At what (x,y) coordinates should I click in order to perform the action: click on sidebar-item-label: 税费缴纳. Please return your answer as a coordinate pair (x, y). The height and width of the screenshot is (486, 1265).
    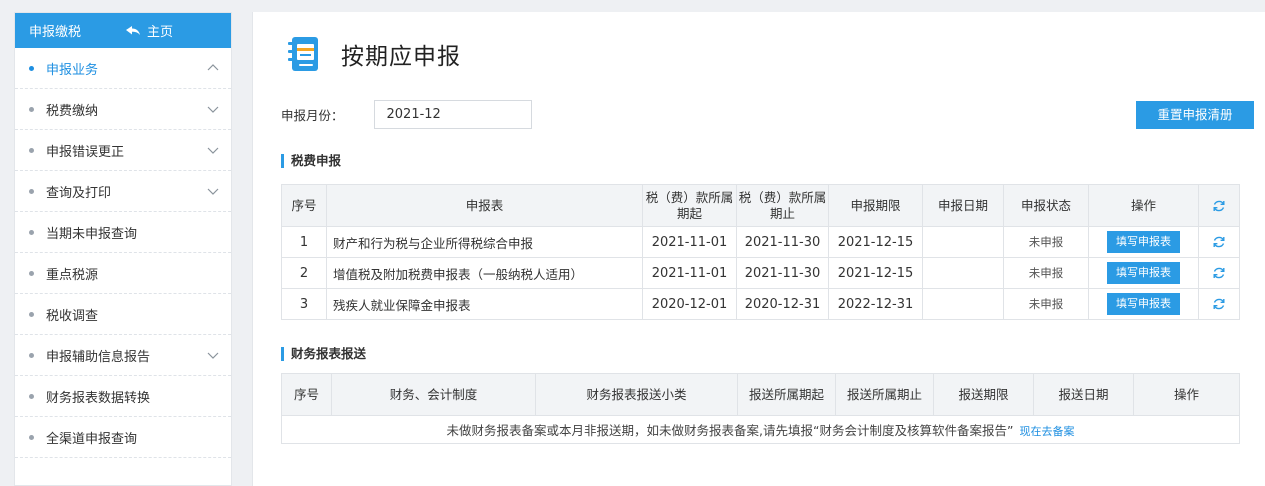
    Looking at the image, I should click on (72, 111).